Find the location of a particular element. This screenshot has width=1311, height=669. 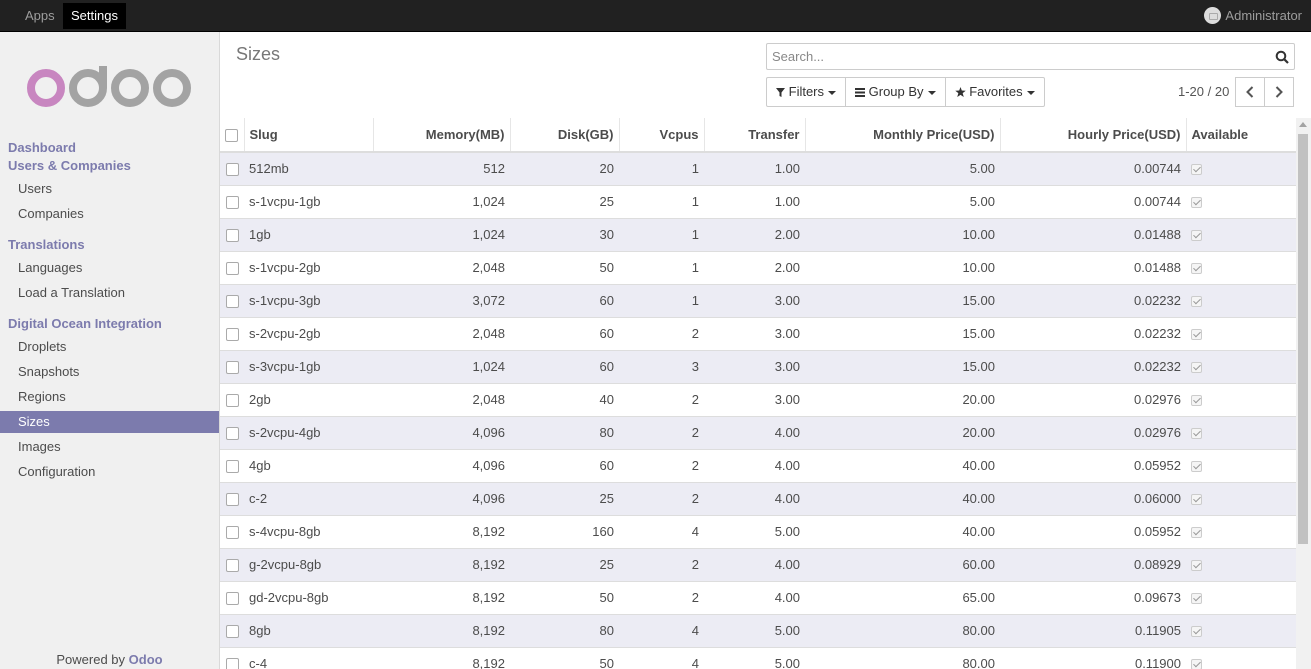

table-row: s-2vcpu-2gb 2,048 60 2 3.00 15.00 0.02232 is located at coordinates (758, 333).